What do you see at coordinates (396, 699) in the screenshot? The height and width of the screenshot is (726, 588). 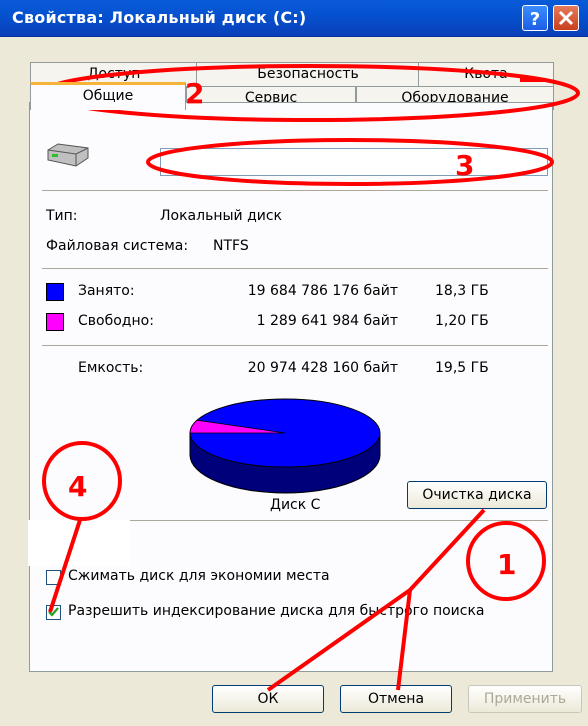 I see `cancel-button: Отмена` at bounding box center [396, 699].